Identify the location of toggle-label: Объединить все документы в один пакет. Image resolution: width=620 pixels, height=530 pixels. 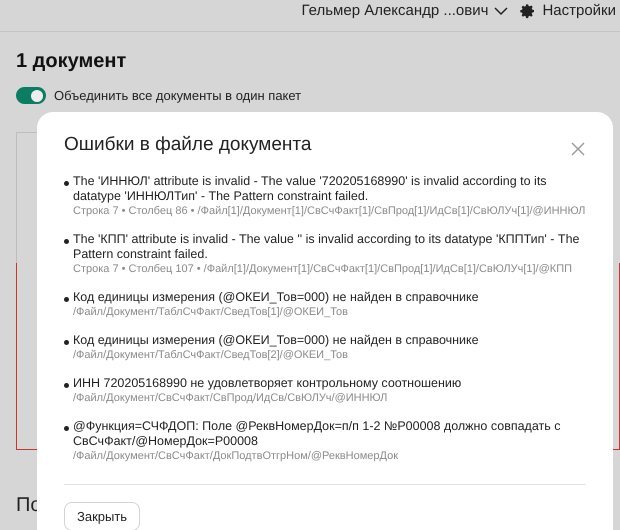
(178, 95).